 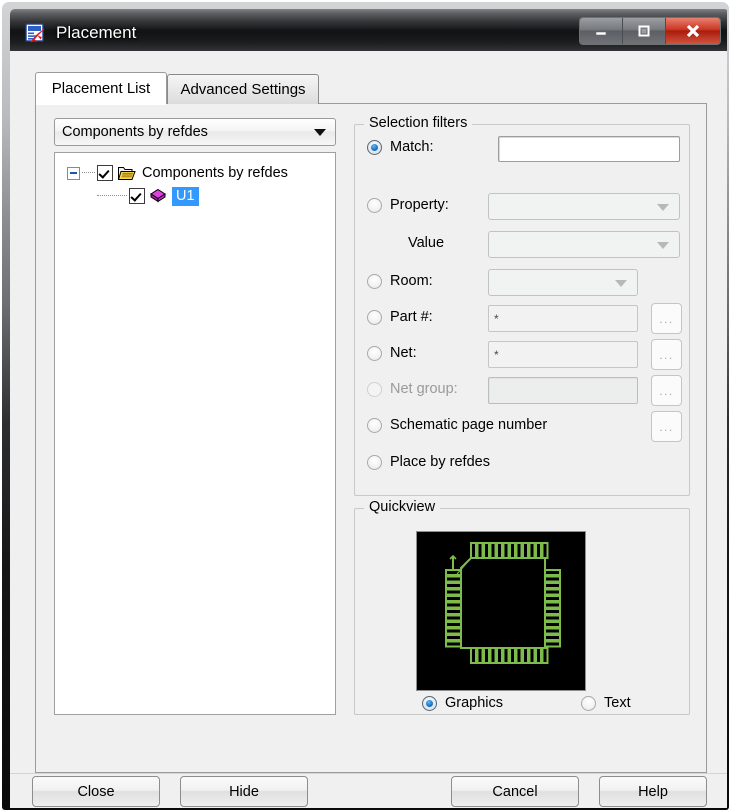 I want to click on part-input-value: *, so click(x=496, y=318).